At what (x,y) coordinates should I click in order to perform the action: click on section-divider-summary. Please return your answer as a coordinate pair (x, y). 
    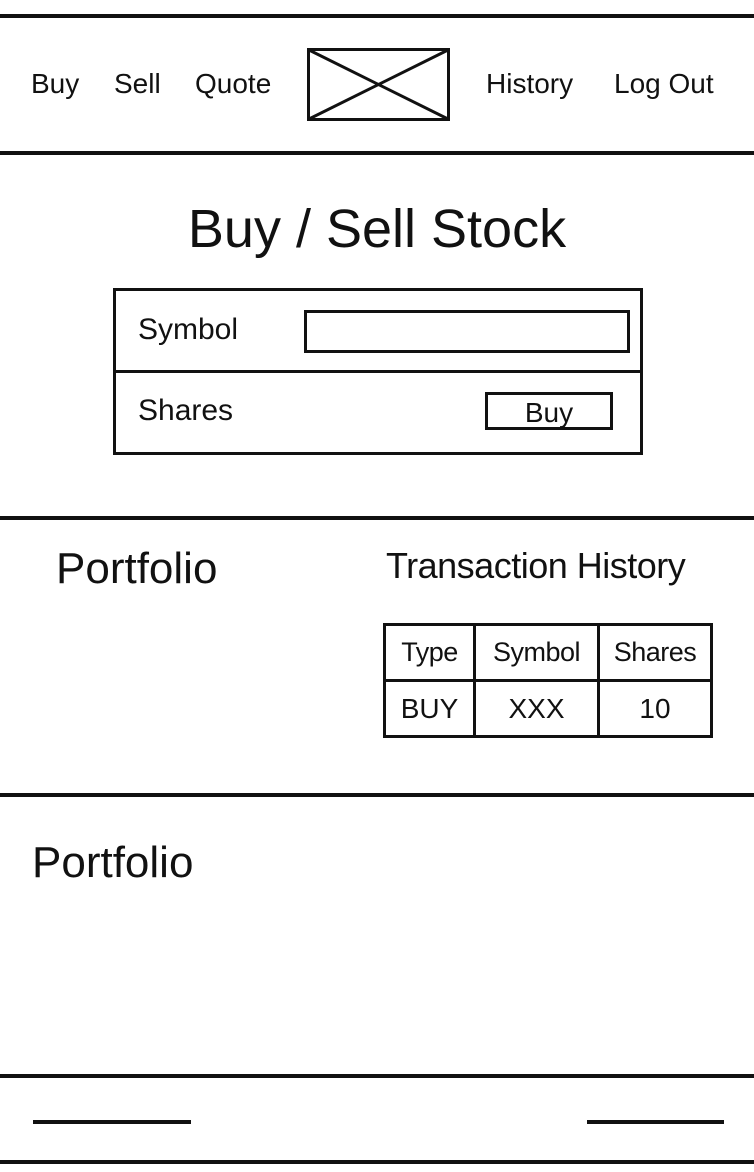
    Looking at the image, I should click on (377, 795).